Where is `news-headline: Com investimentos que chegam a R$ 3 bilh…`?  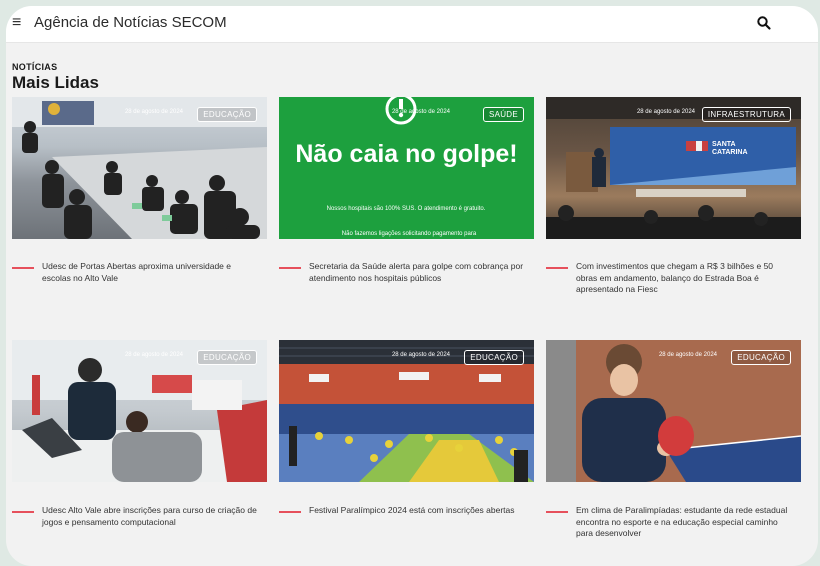
news-headline: Com investimentos que chegam a R$ 3 bilh… is located at coordinates (686, 278).